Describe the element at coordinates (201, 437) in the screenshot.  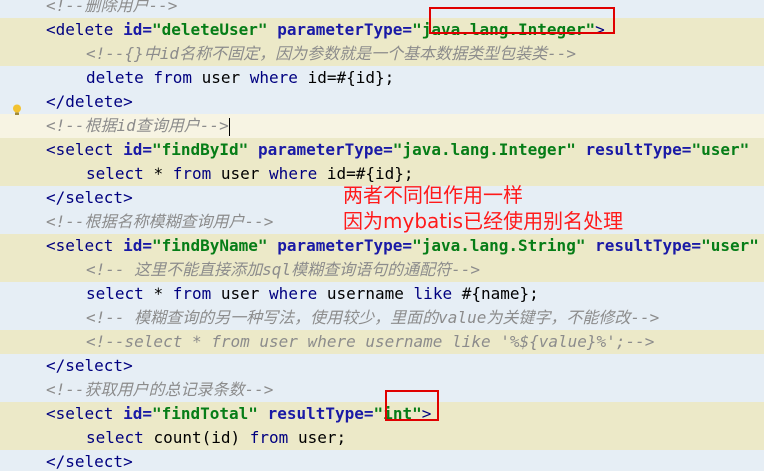
I see `code-token: count(id)` at that location.